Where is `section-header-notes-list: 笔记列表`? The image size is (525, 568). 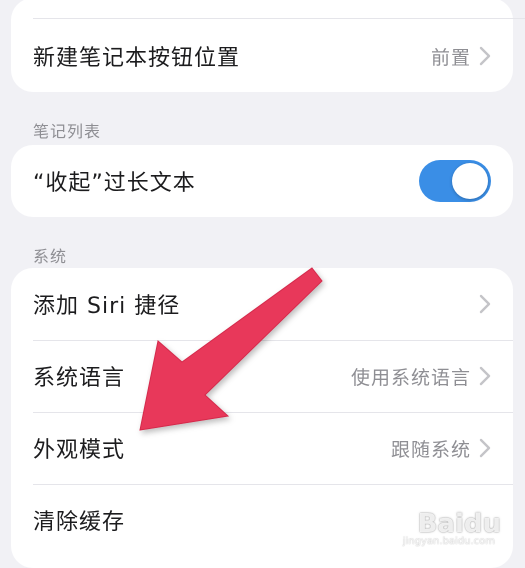
section-header-notes-list: 笔记列表 is located at coordinates (67, 131).